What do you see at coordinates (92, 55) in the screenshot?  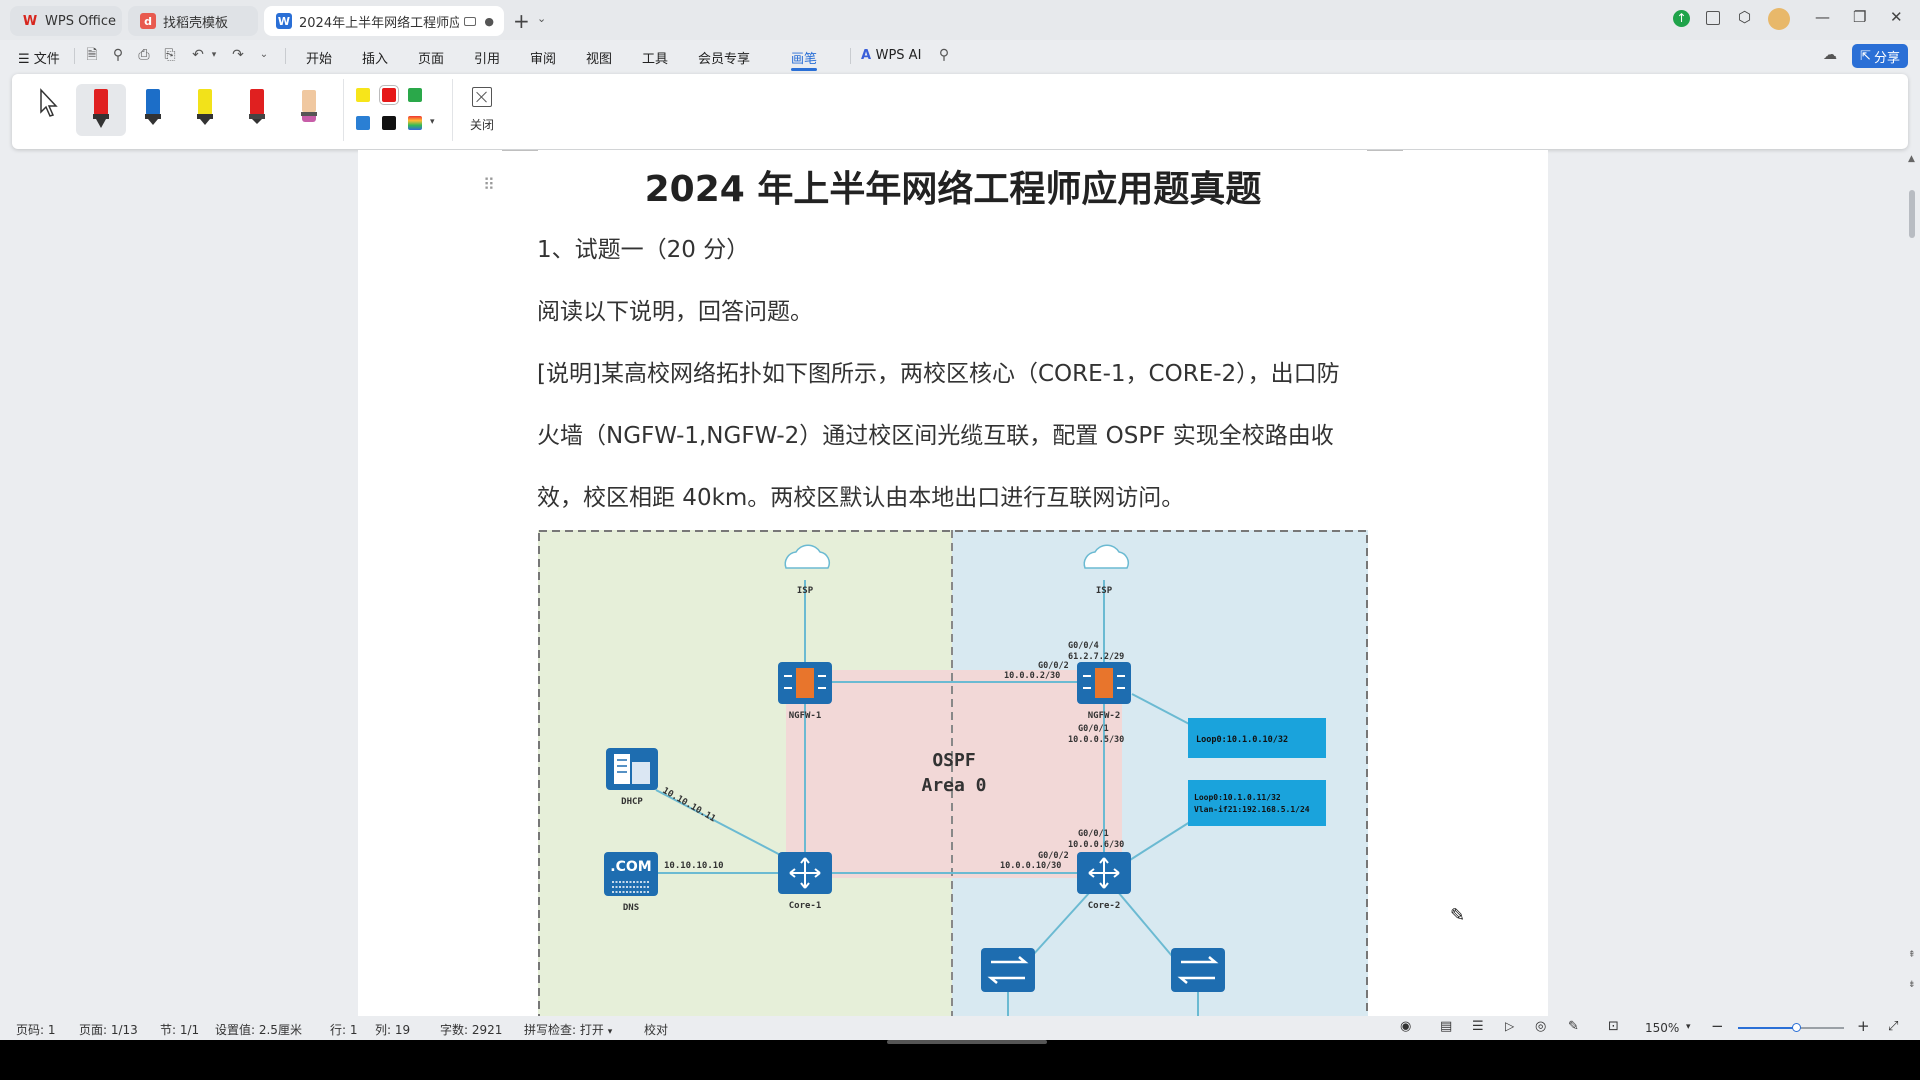 I see `save-icon: 🗎` at bounding box center [92, 55].